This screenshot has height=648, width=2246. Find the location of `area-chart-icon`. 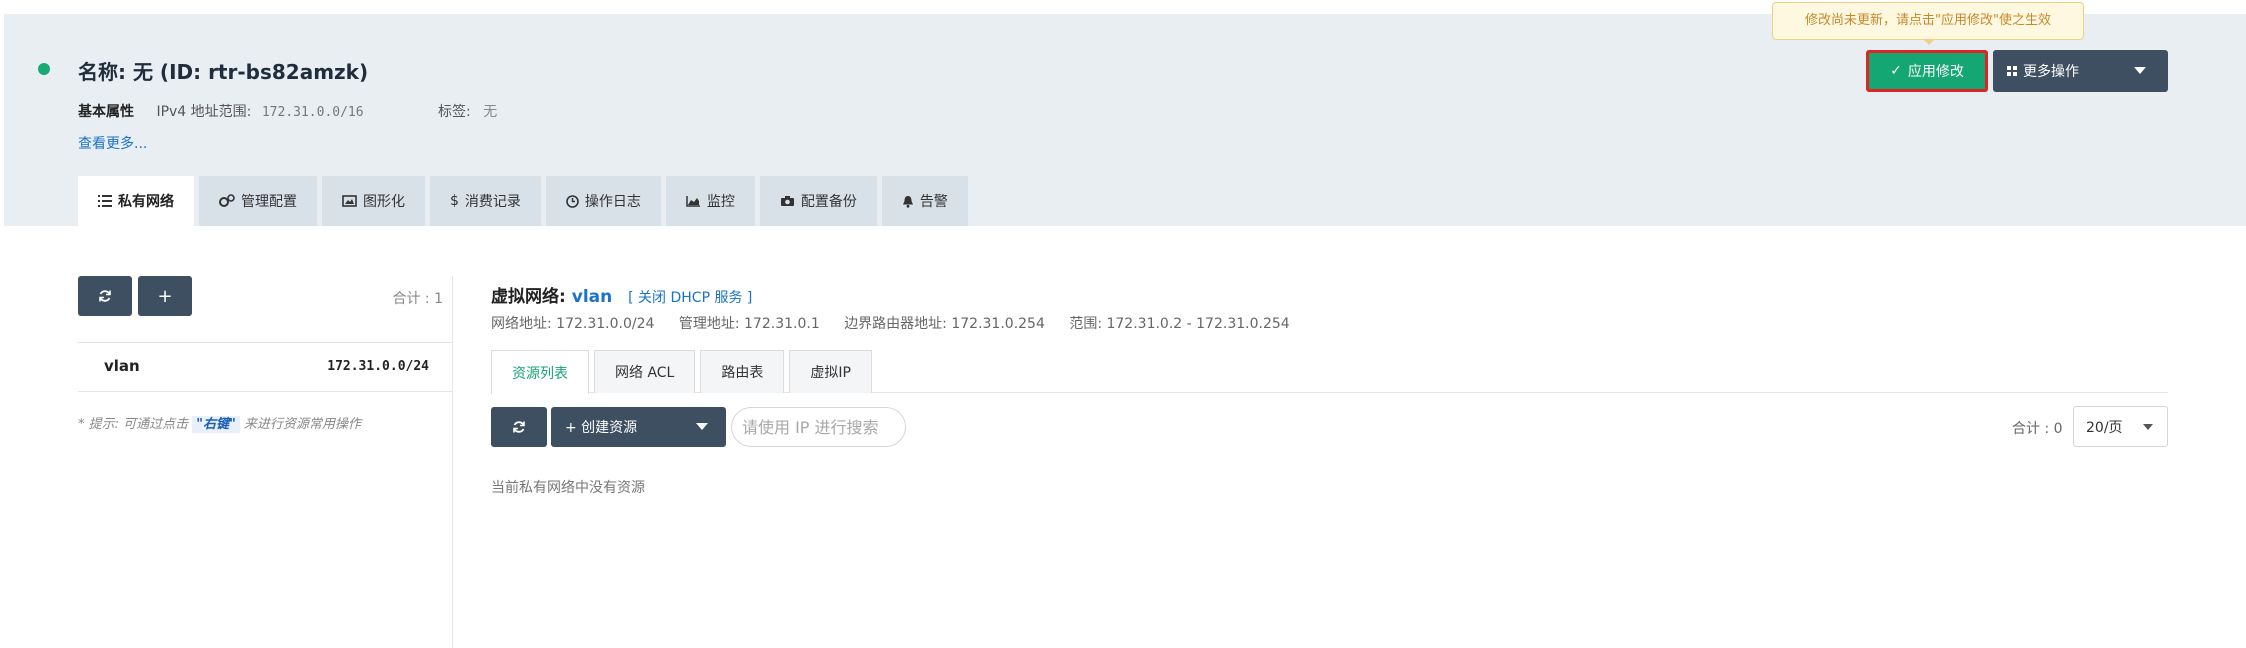

area-chart-icon is located at coordinates (693, 201).